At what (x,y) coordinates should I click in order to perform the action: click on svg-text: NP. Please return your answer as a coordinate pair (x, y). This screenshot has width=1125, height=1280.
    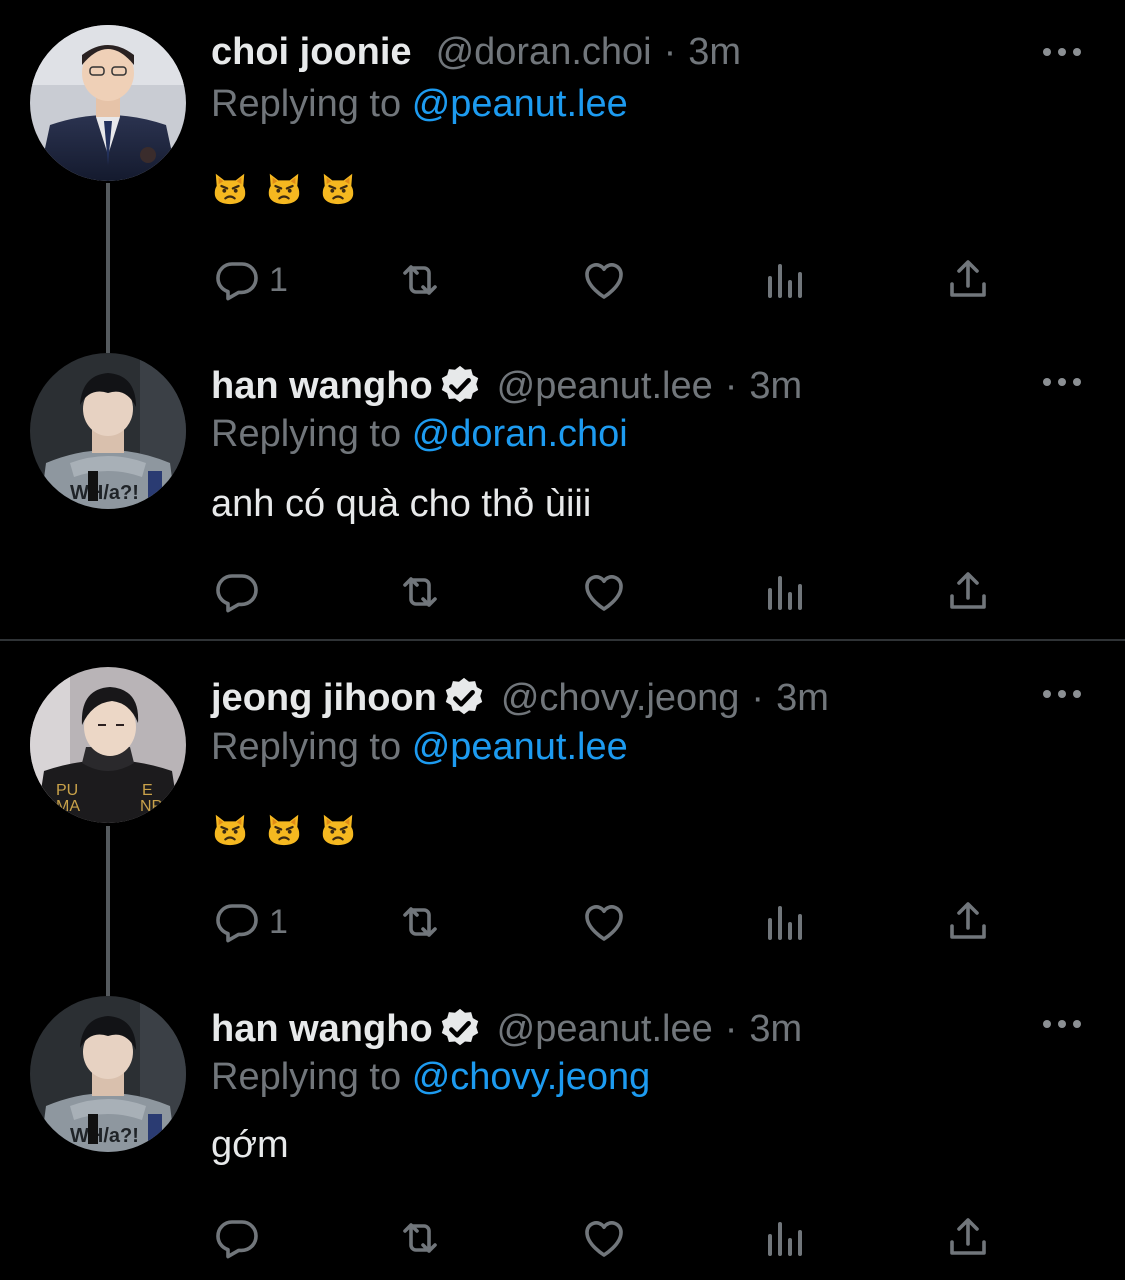
    Looking at the image, I should click on (151, 806).